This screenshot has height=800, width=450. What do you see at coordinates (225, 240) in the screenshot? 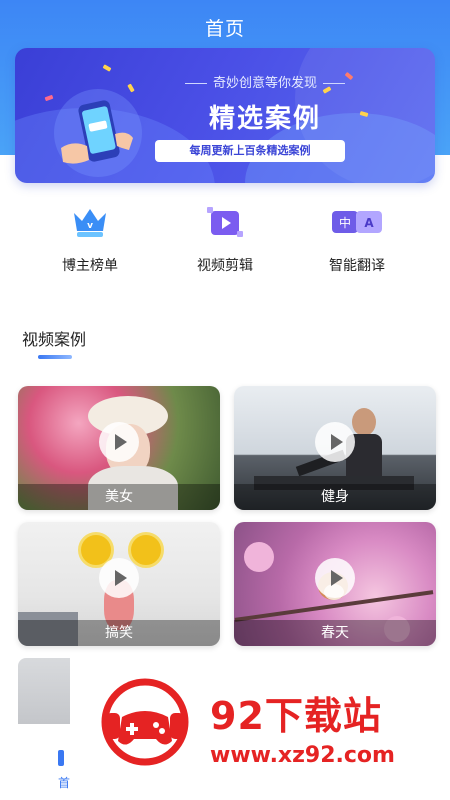
I see `quick-action-video-edit: 视频剪辑` at bounding box center [225, 240].